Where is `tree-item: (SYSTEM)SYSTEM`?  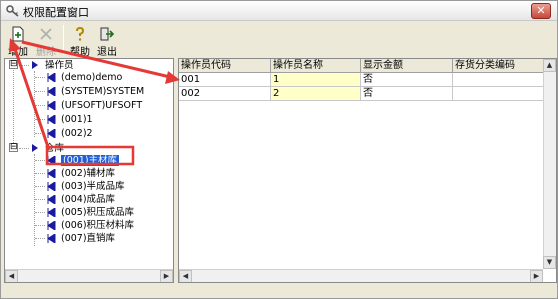
tree-item: (SYSTEM)SYSTEM is located at coordinates (102, 91).